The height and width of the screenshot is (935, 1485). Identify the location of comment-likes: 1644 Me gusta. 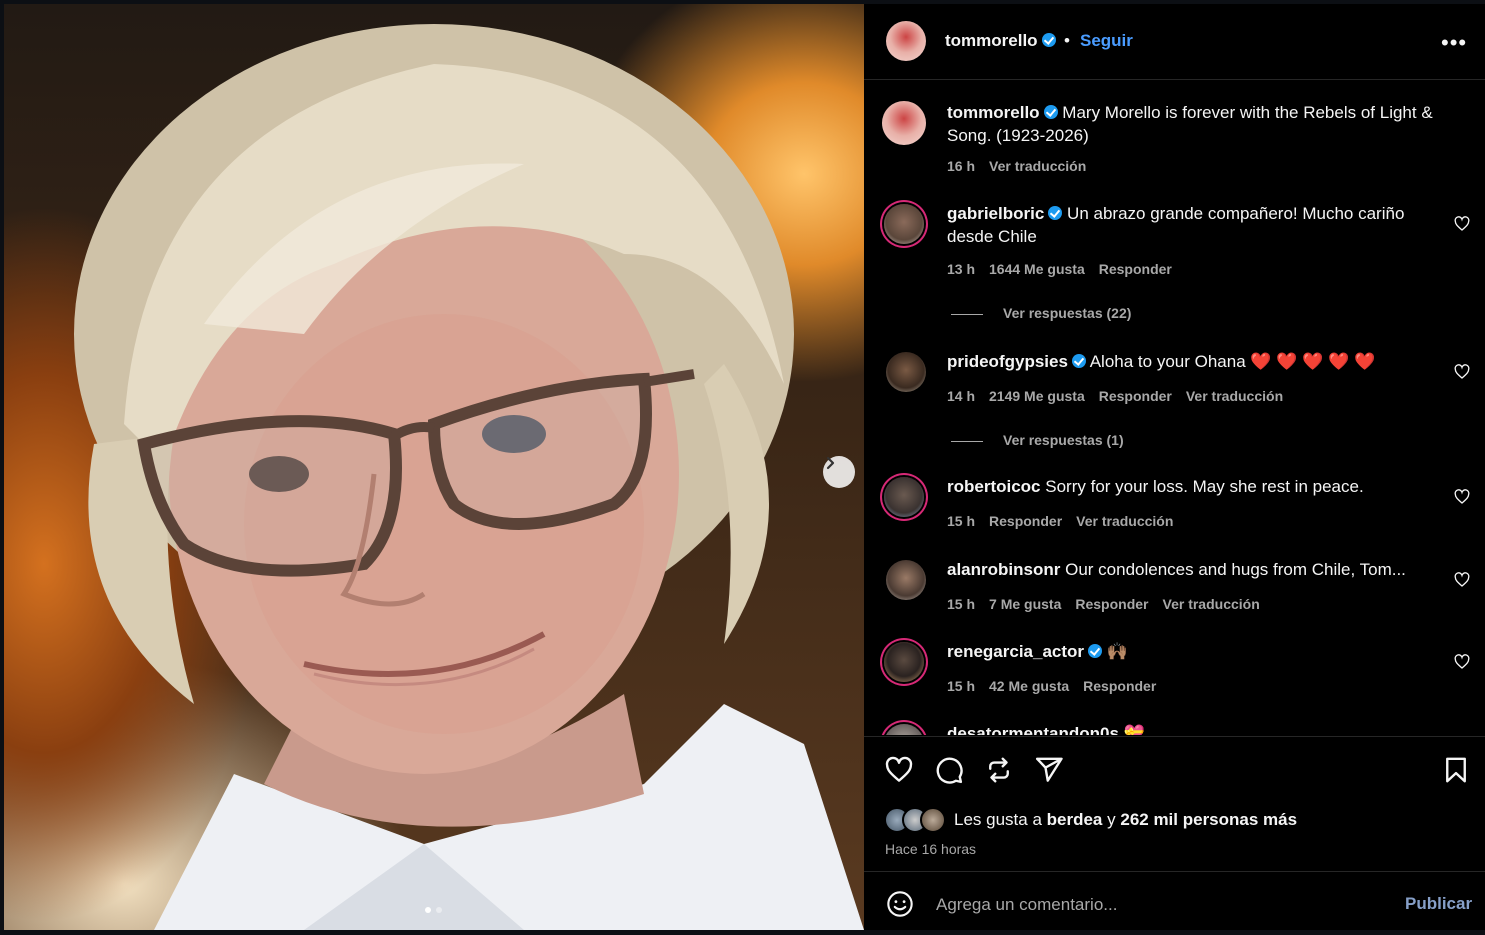
(1037, 269).